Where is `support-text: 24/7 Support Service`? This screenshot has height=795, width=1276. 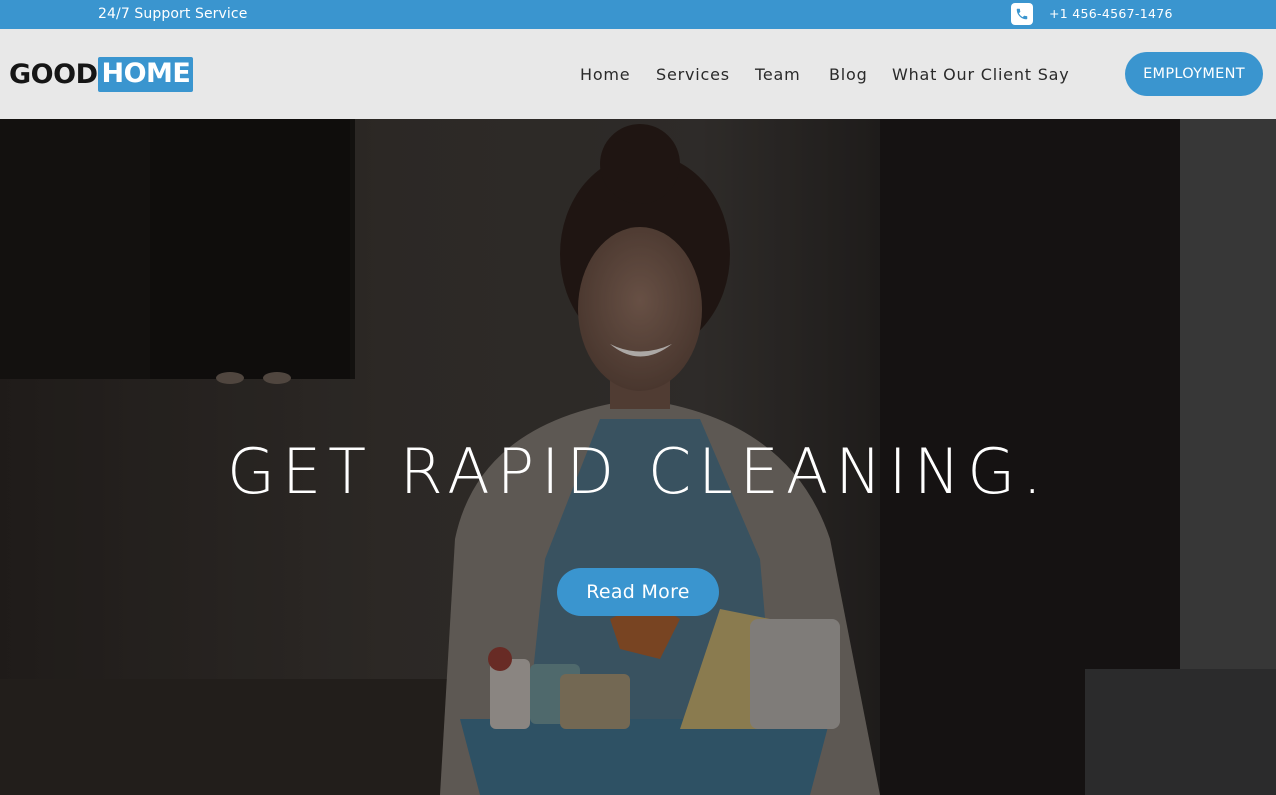 support-text: 24/7 Support Service is located at coordinates (173, 14).